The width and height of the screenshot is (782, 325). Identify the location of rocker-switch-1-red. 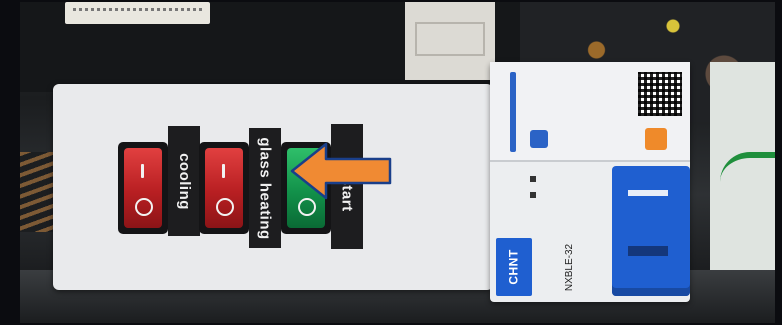
(143, 188).